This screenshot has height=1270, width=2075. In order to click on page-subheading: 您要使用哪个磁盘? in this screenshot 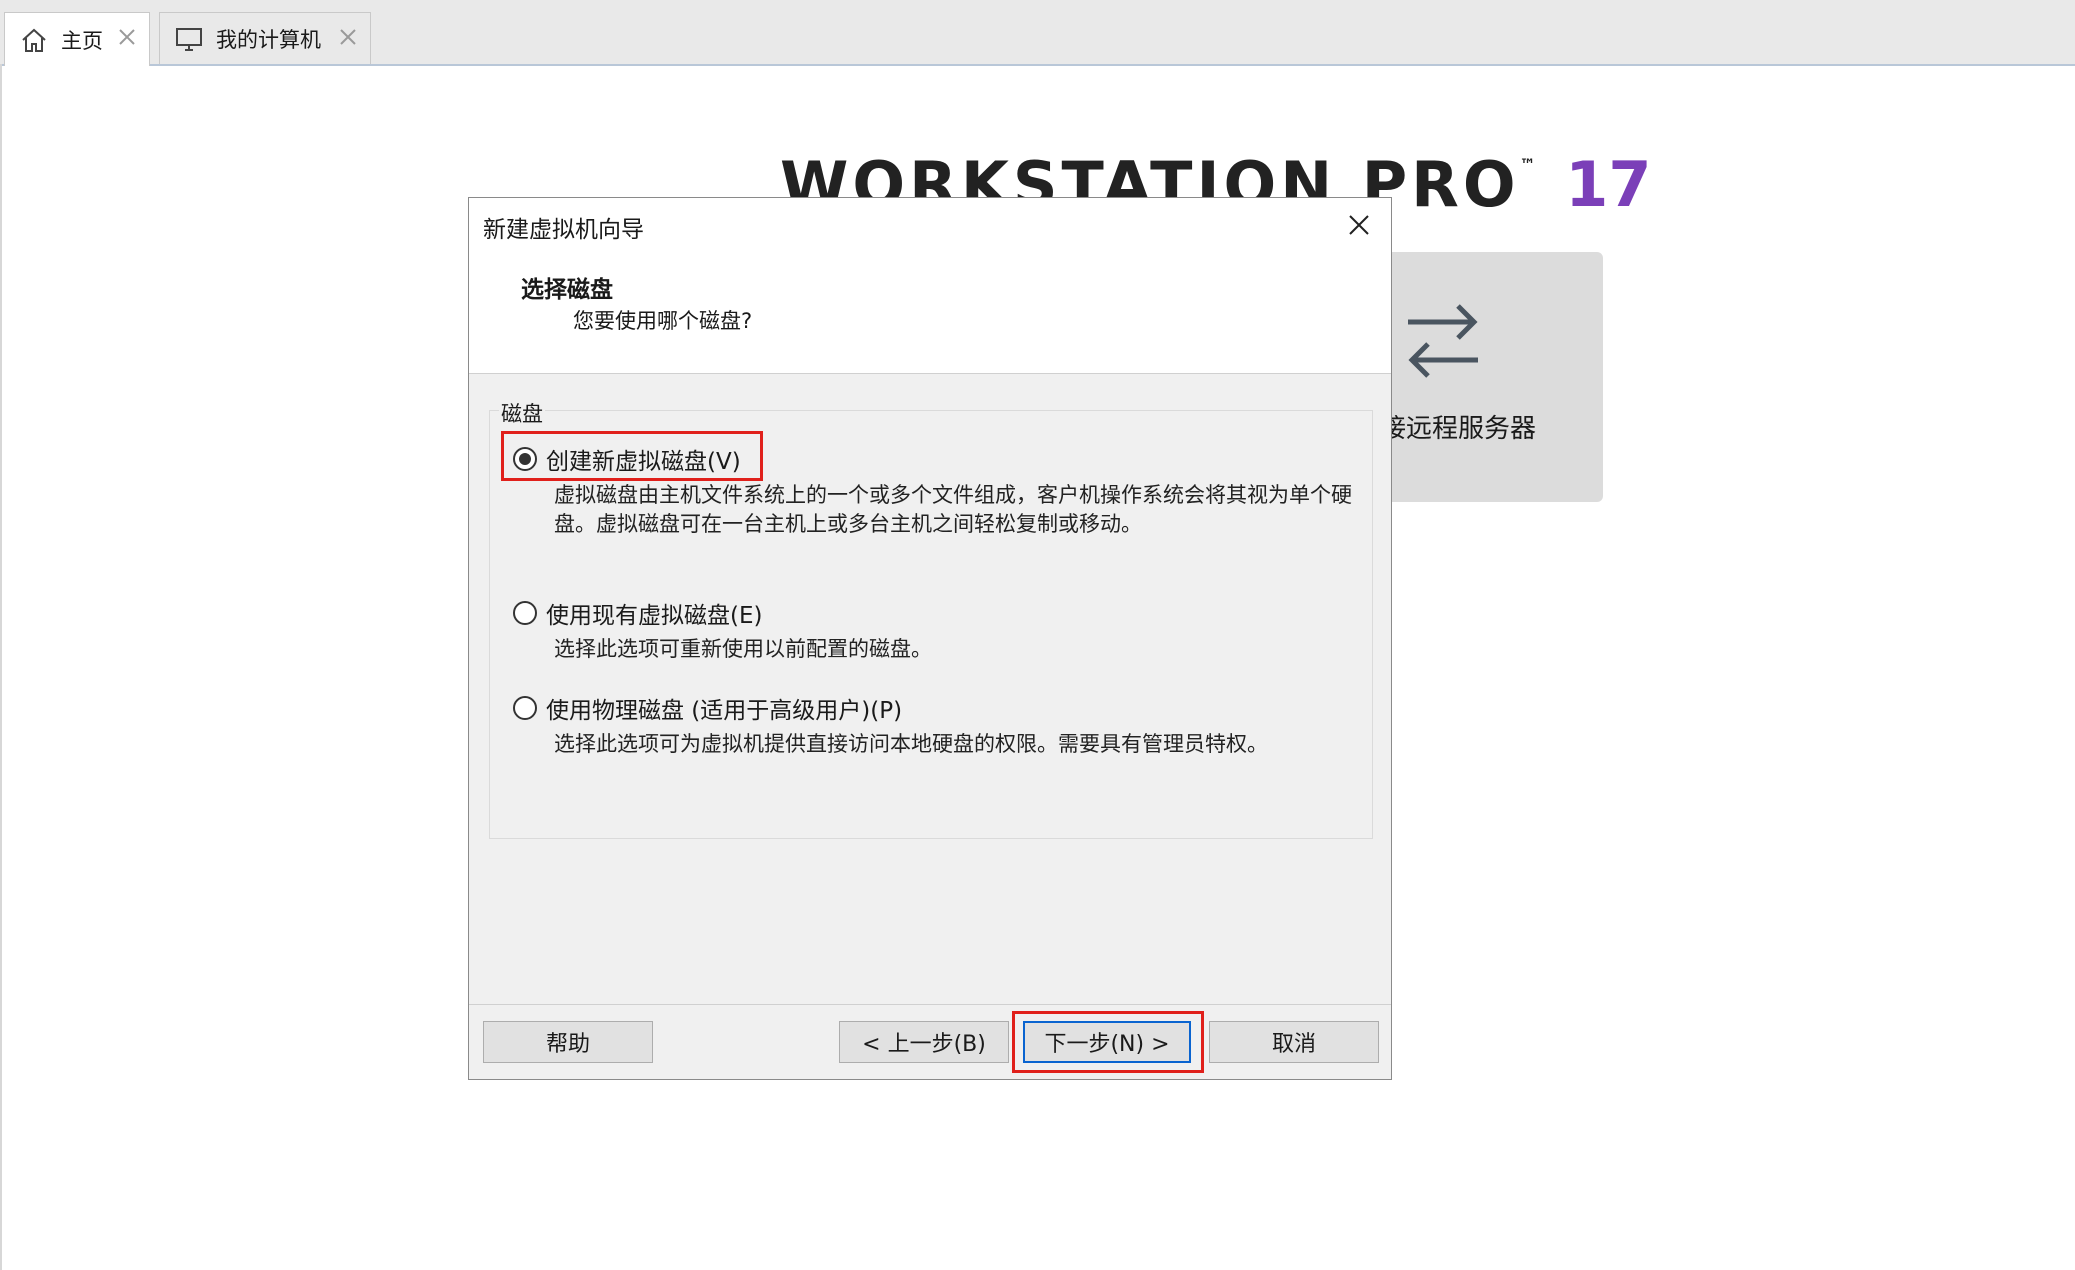, I will do `click(663, 321)`.